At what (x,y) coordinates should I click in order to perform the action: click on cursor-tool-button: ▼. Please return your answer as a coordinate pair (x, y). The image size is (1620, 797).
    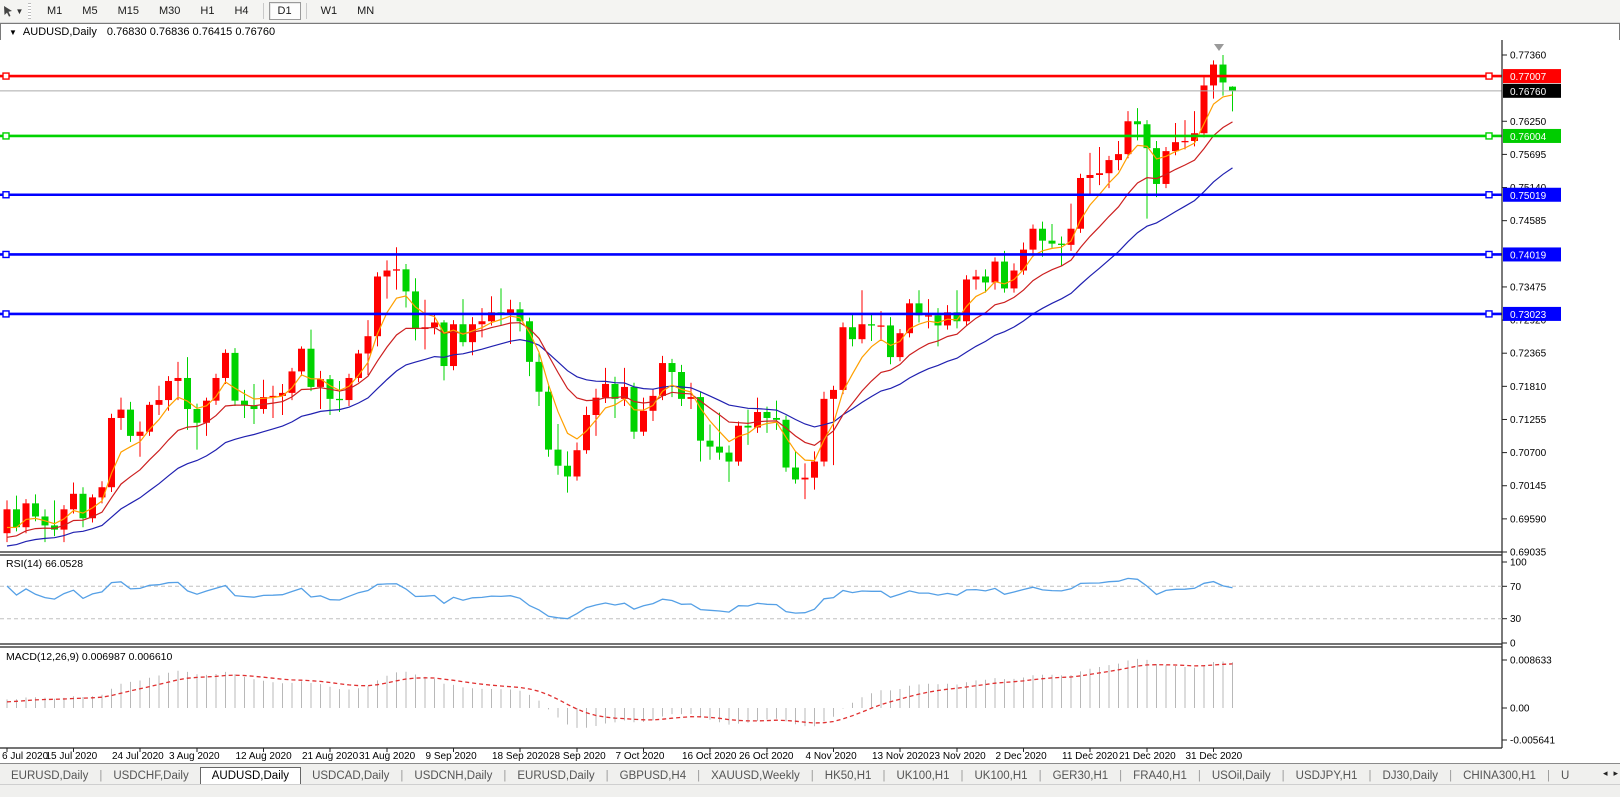
    Looking at the image, I should click on (13, 11).